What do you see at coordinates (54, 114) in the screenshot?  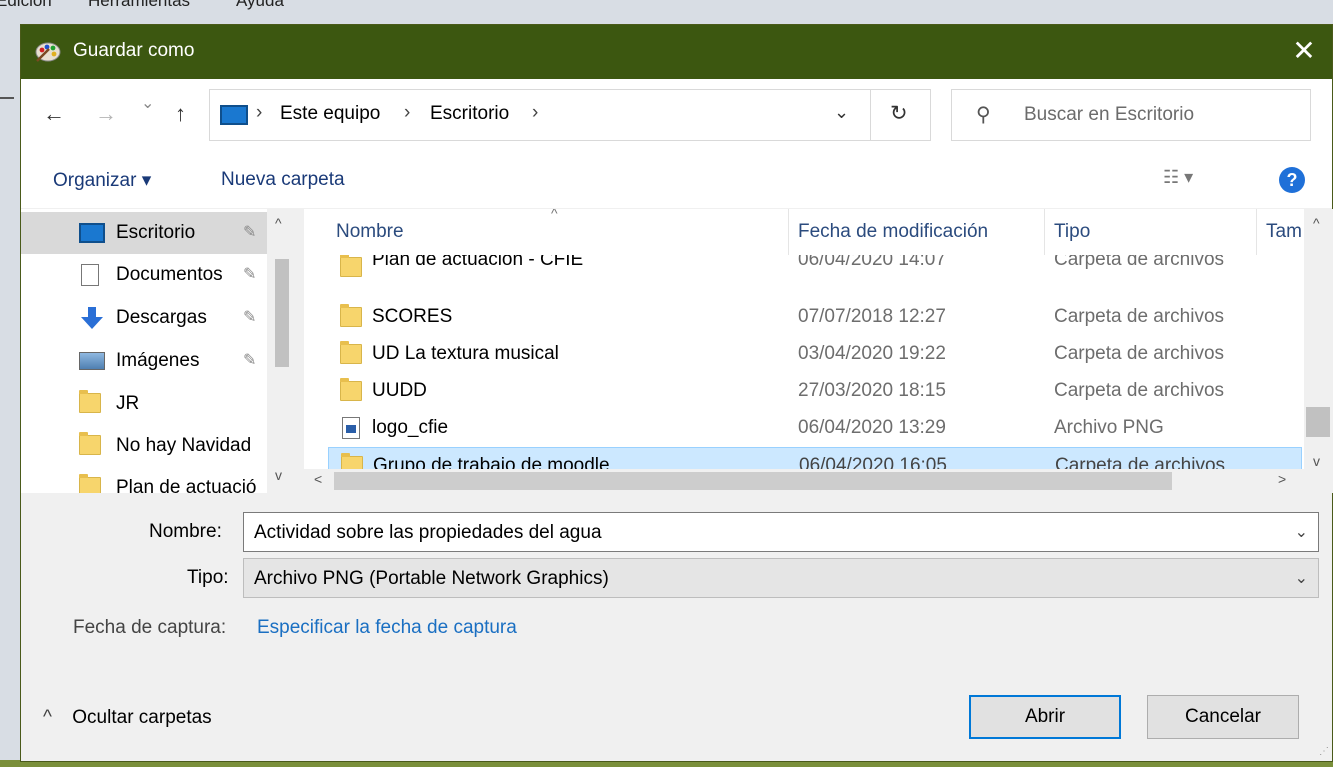 I see `back-arrow-icon: ←` at bounding box center [54, 114].